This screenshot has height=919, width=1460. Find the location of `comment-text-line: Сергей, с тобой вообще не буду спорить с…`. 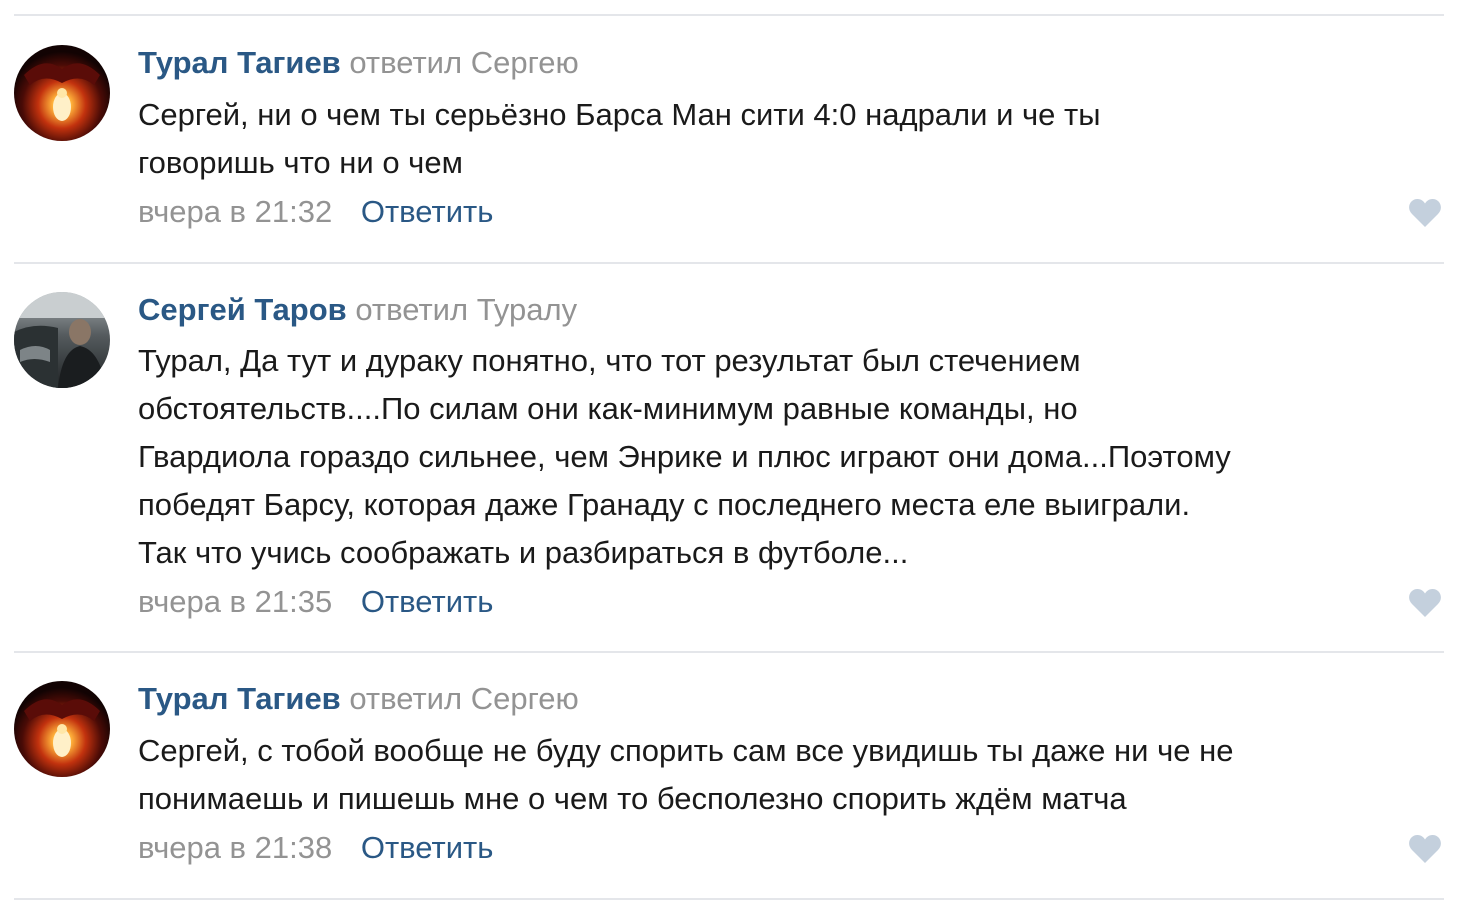

comment-text-line: Сергей, с тобой вообще не буду спорить с… is located at coordinates (686, 750).